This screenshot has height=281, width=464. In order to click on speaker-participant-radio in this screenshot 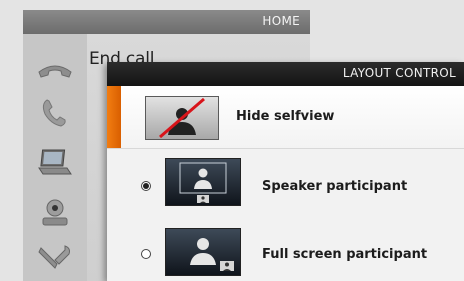, I will do `click(146, 186)`.